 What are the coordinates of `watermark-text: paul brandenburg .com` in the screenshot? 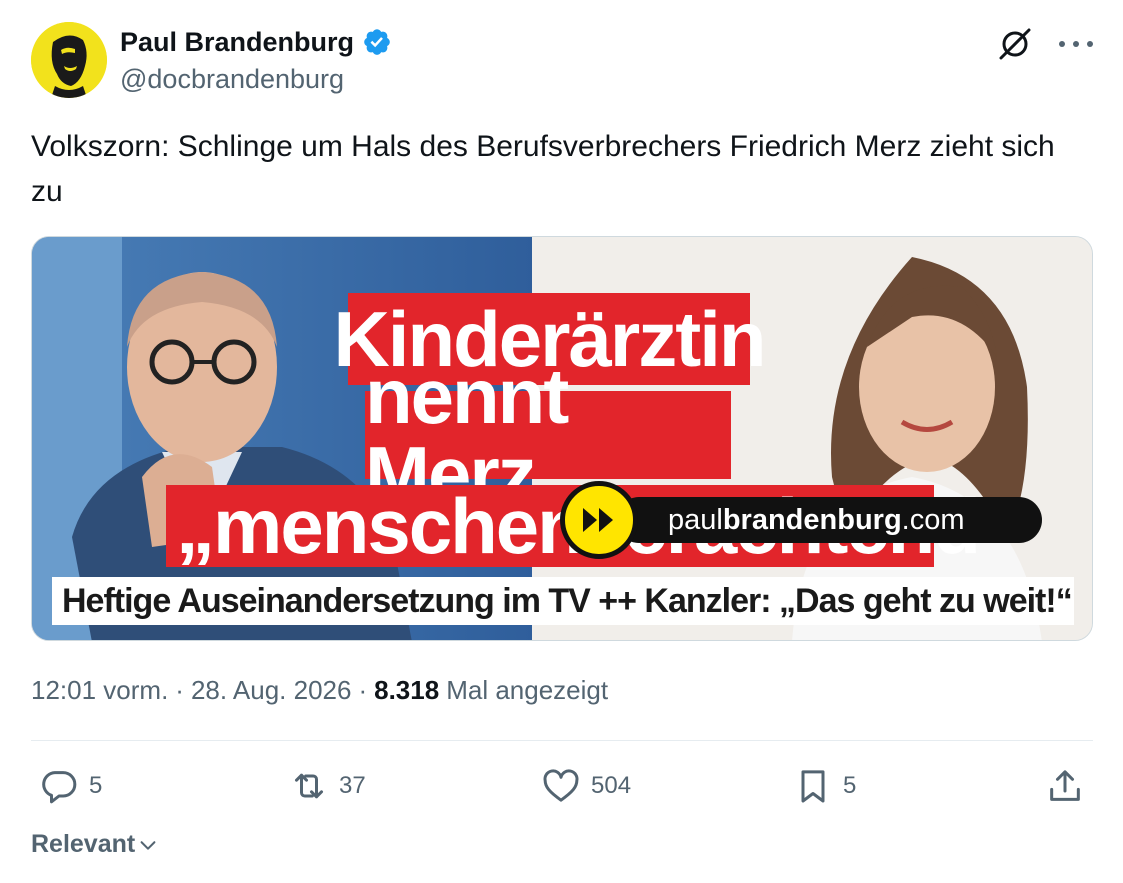 It's located at (829, 520).